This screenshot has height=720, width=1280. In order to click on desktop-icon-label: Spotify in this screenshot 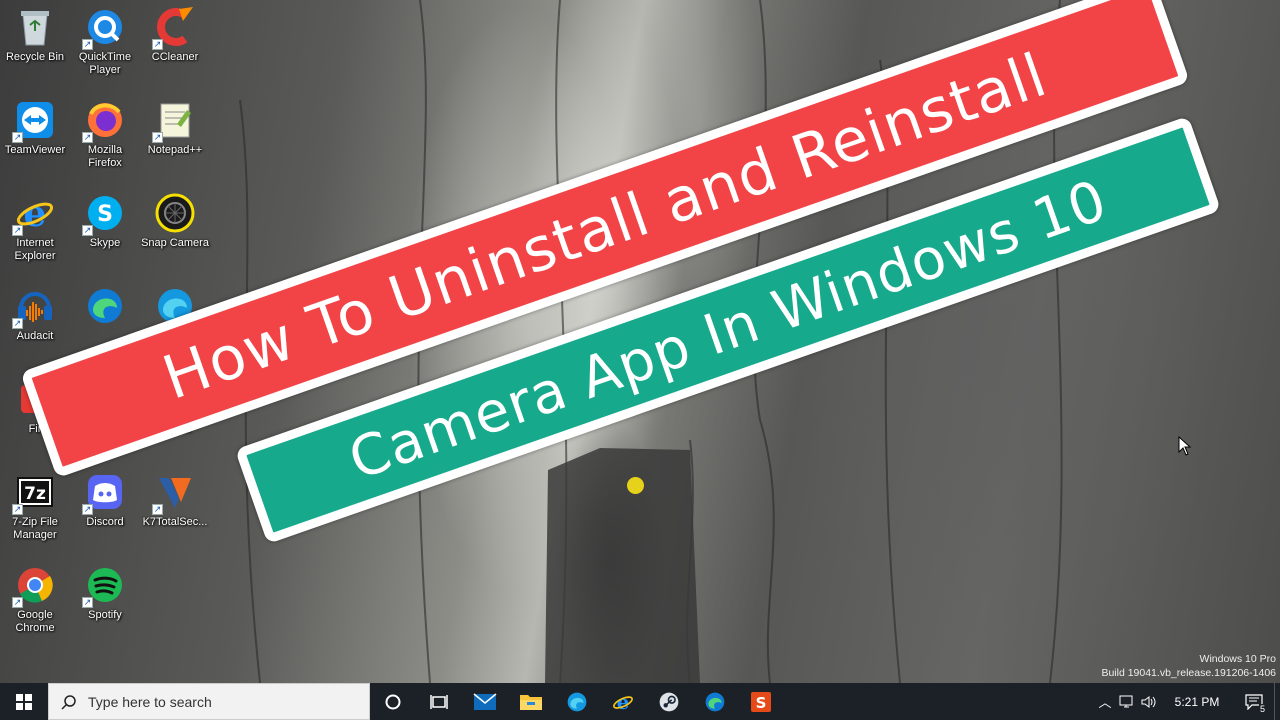, I will do `click(105, 615)`.